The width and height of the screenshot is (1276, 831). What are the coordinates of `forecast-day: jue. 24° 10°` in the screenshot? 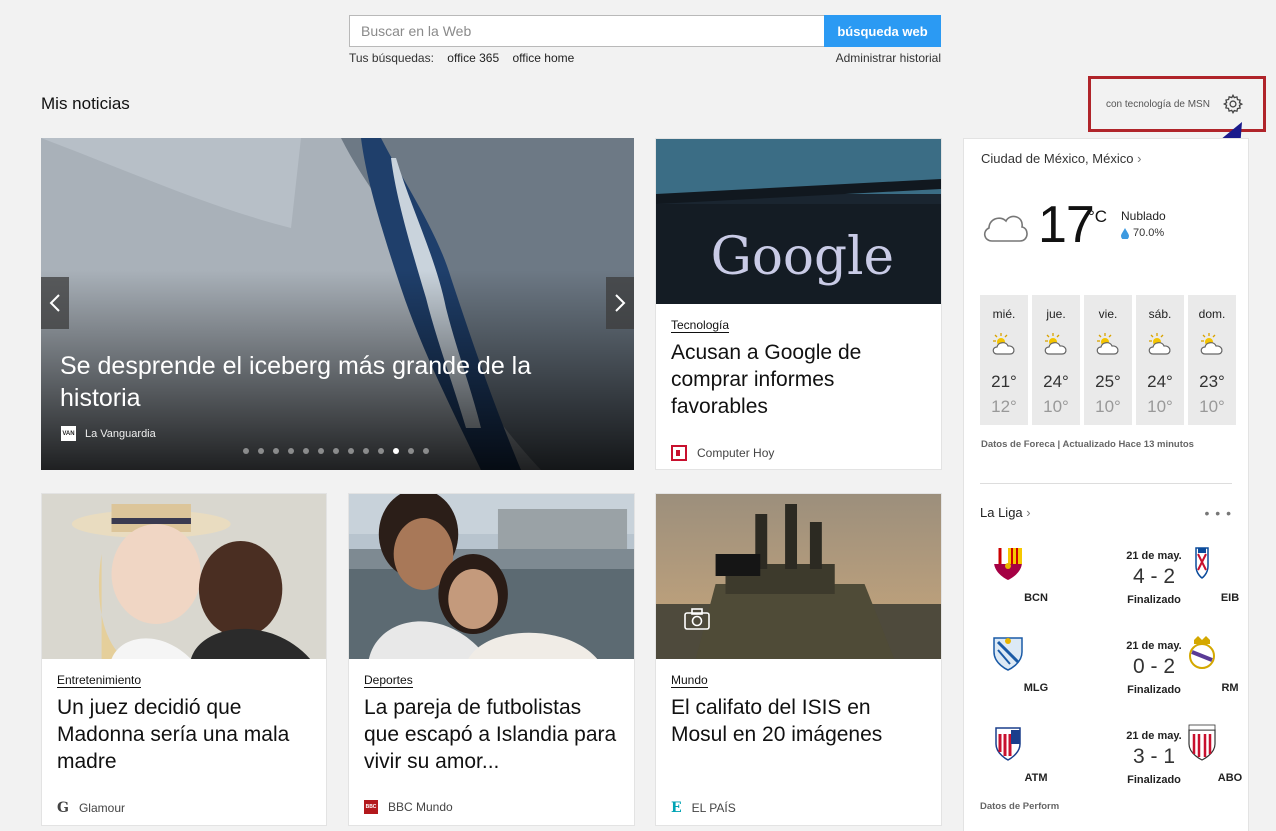 It's located at (1056, 360).